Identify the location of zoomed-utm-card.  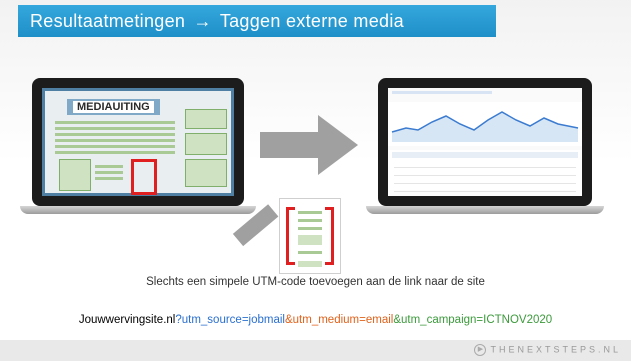
(310, 236).